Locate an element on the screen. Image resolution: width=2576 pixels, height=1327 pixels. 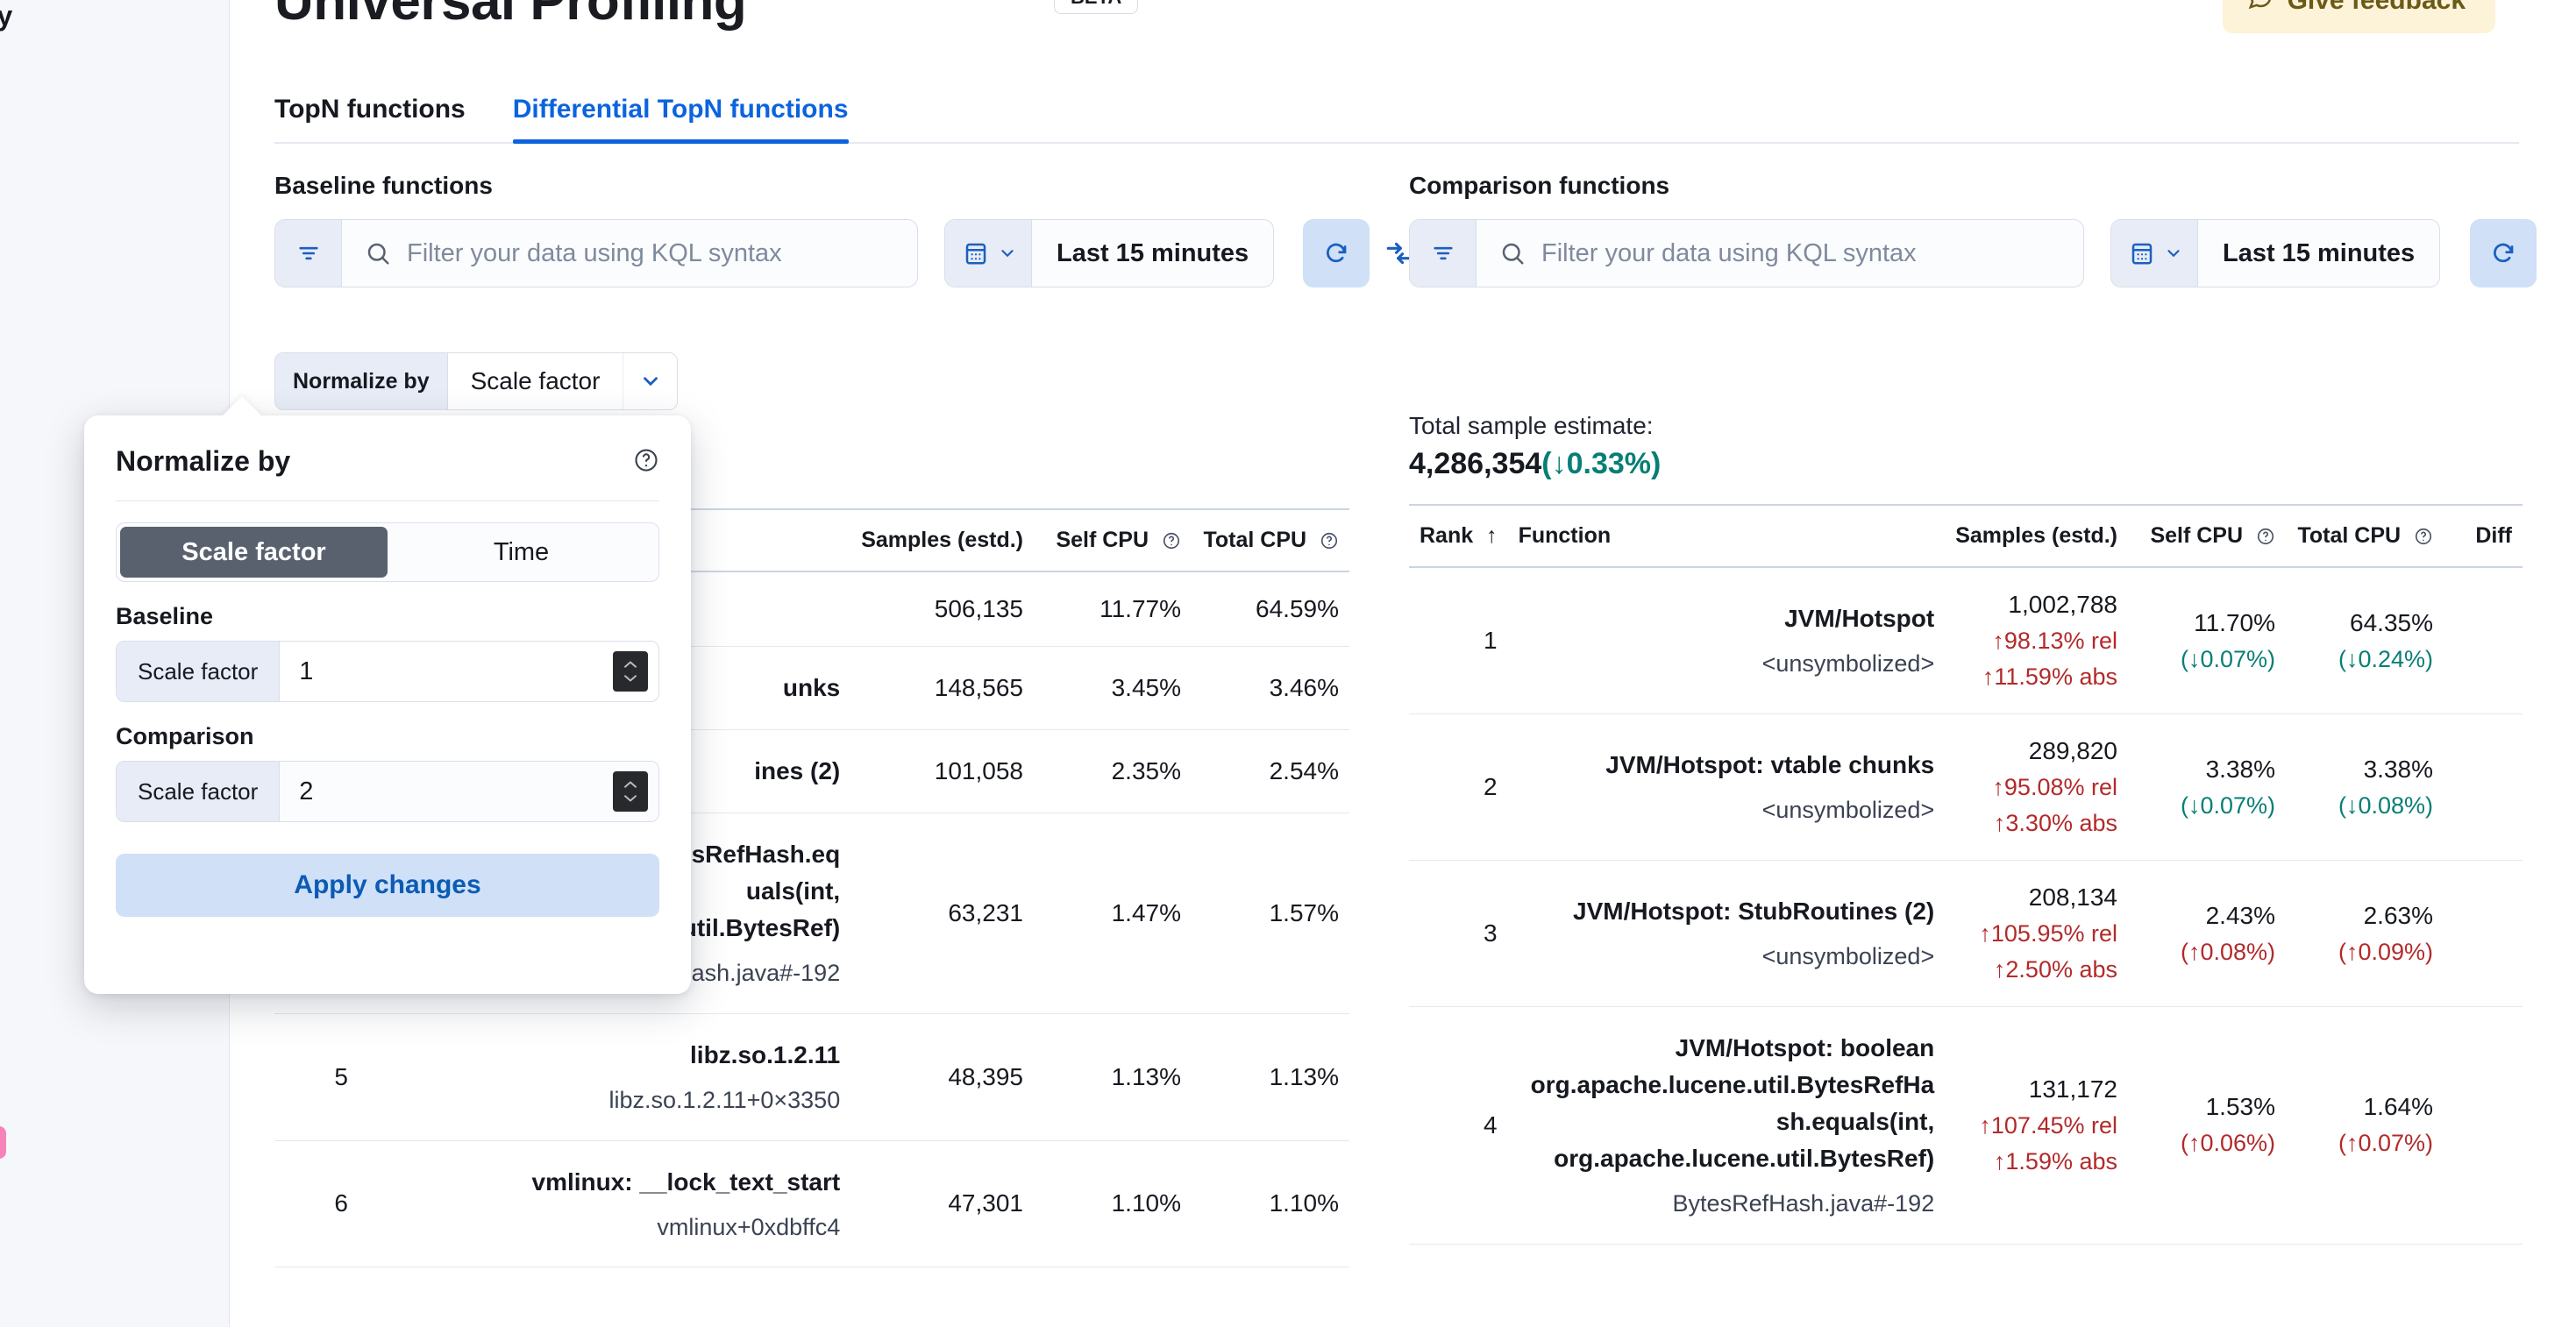
normalize-mode-toggle: Scale factor Time is located at coordinates (387, 552).